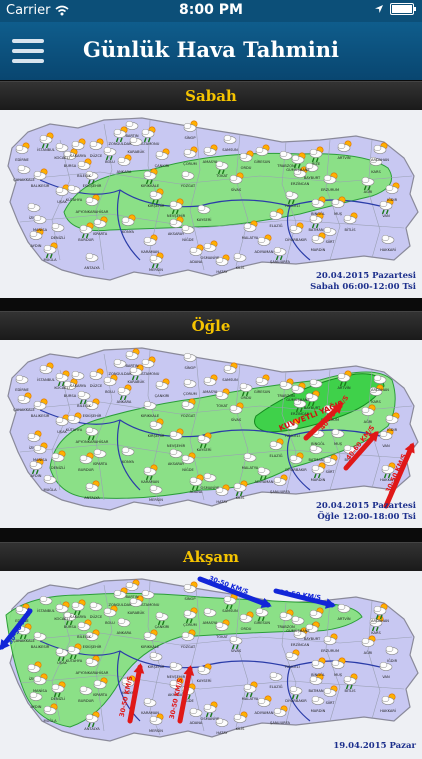  I want to click on city-label: SİİRT, so click(331, 702).